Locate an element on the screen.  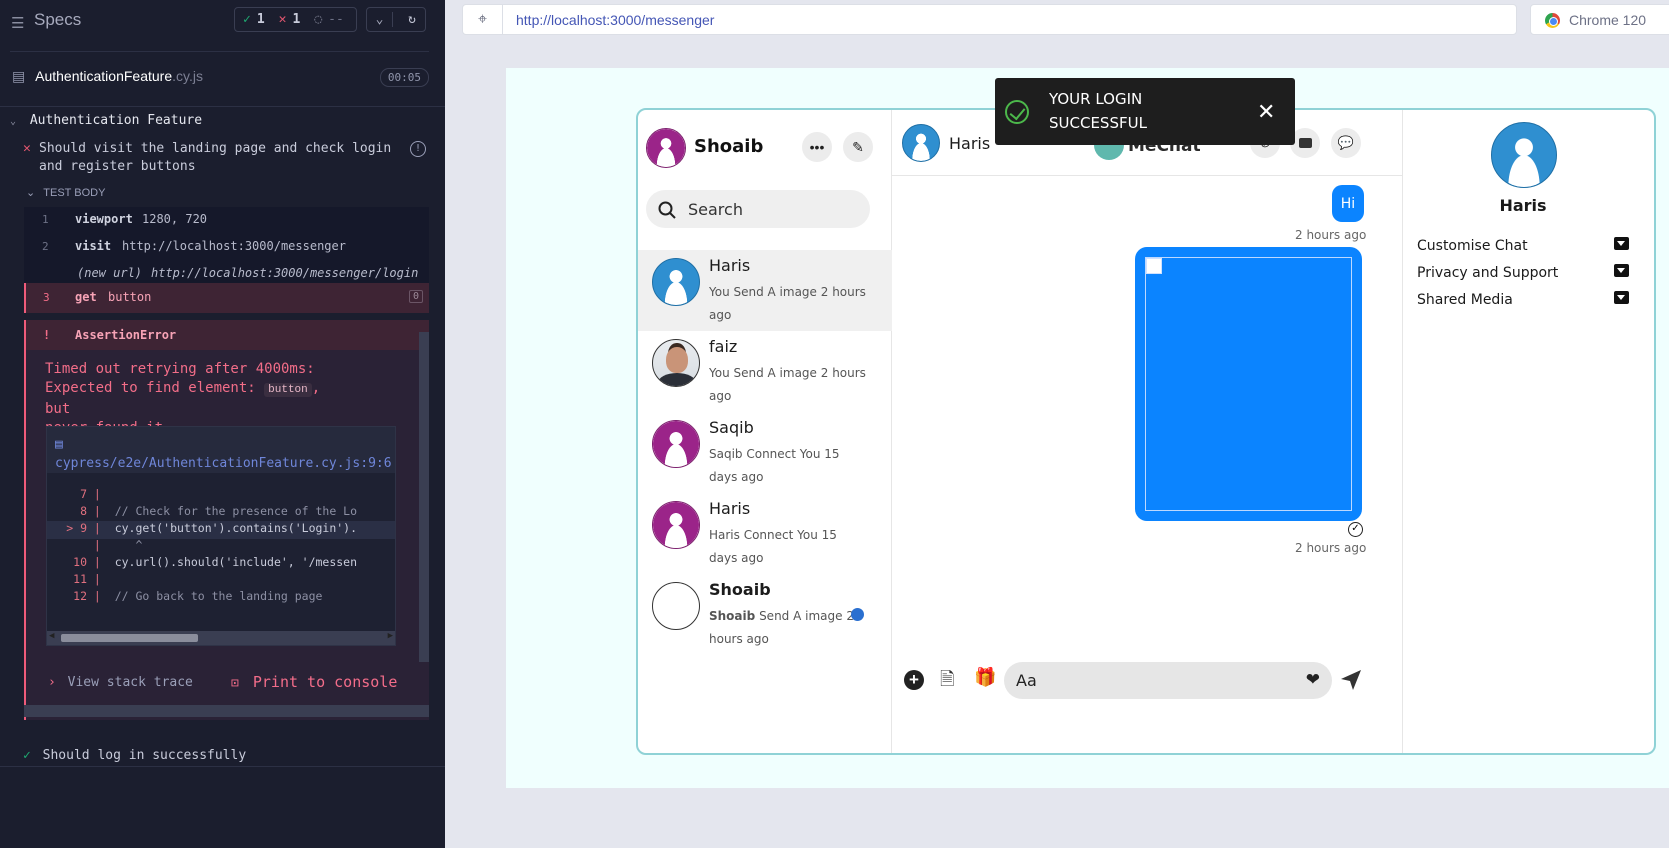
option-customise-chat: Customise Chat is located at coordinates (1472, 246).